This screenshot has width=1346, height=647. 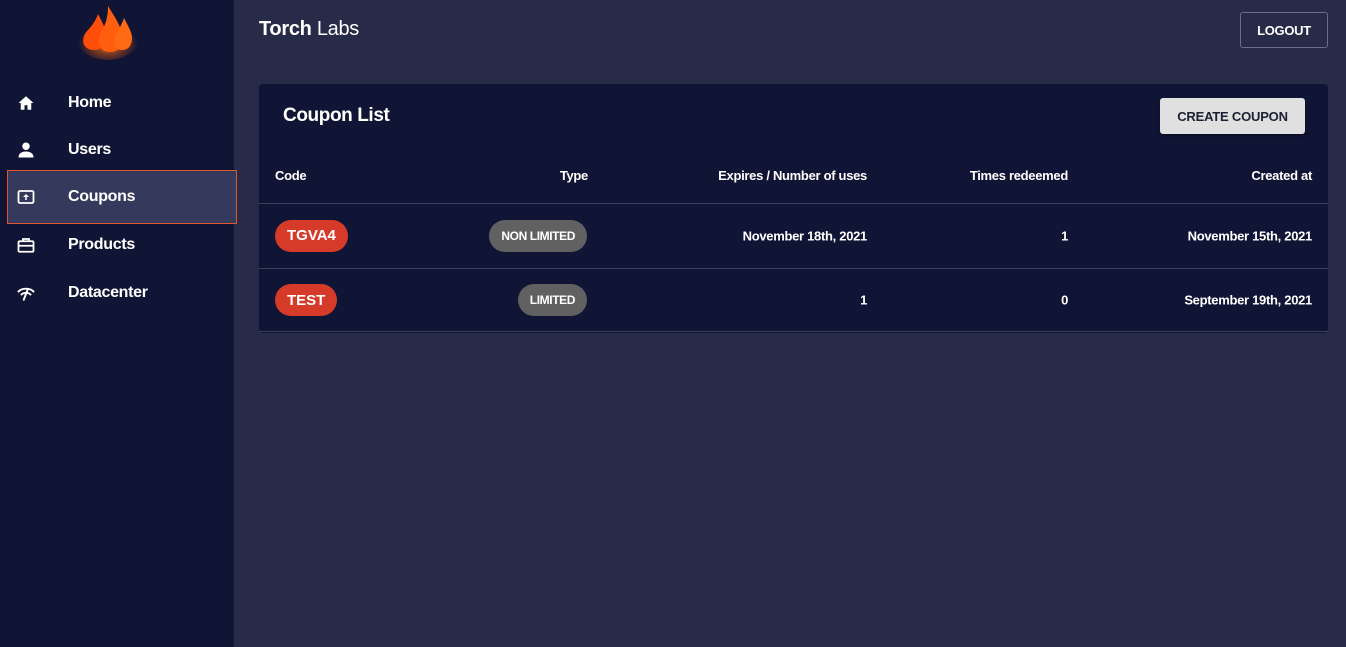 I want to click on column-header-expires: Expires / Number of uses, so click(x=792, y=175).